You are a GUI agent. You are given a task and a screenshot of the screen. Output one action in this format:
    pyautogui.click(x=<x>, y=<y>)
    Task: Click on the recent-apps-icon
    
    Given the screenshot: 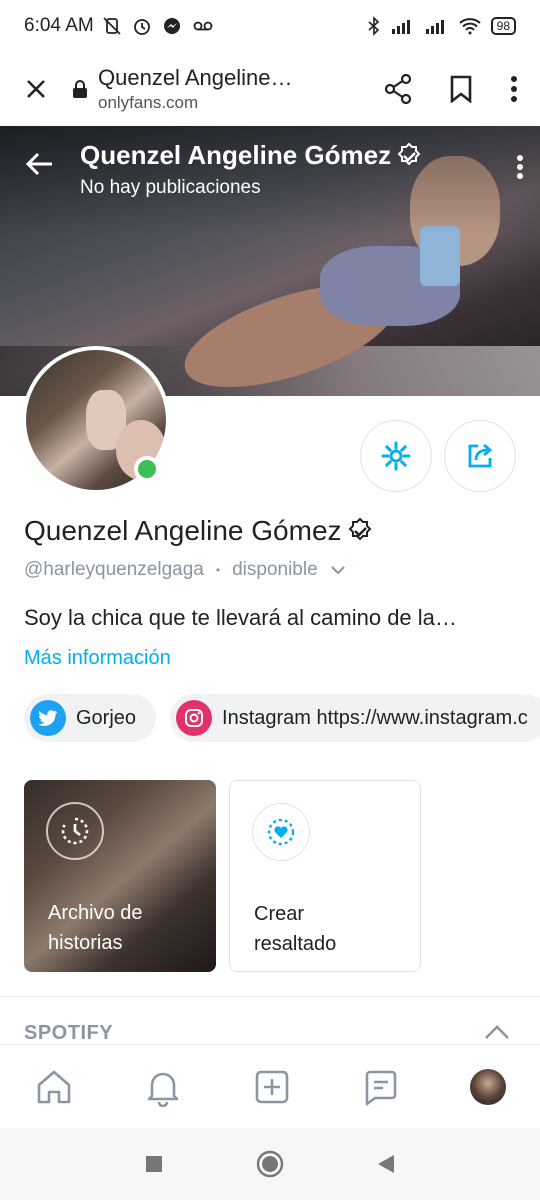 What is the action you would take?
    pyautogui.click(x=154, y=1164)
    